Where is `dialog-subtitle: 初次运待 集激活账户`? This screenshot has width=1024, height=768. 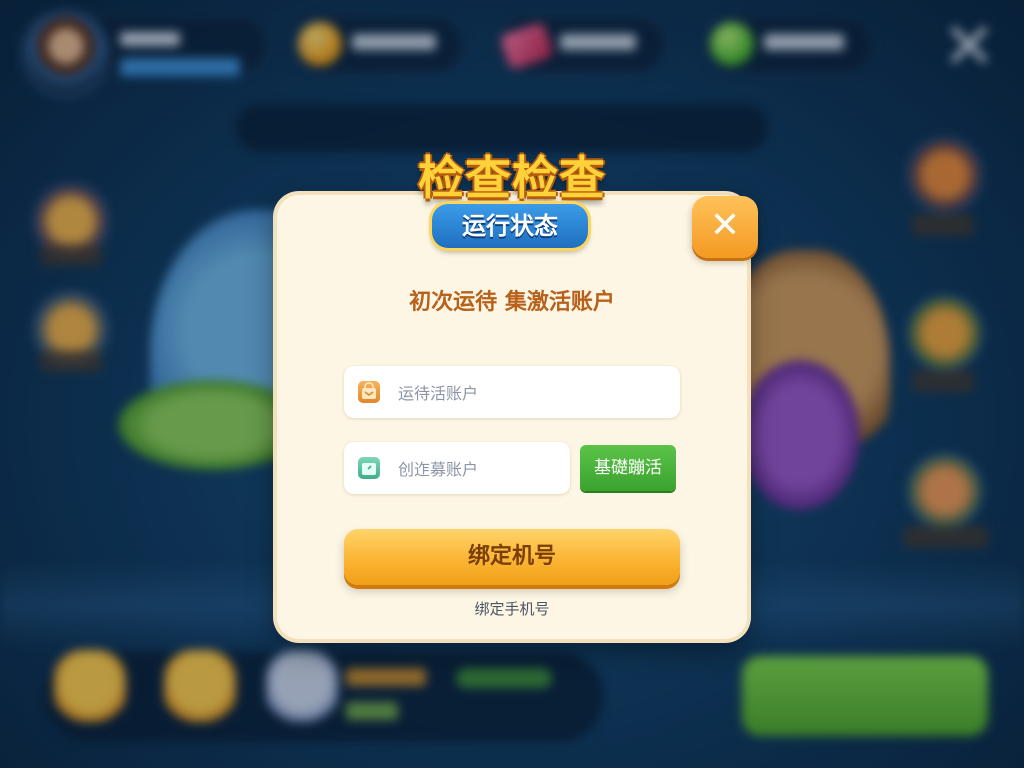
dialog-subtitle: 初次运待 集激活账户 is located at coordinates (512, 302).